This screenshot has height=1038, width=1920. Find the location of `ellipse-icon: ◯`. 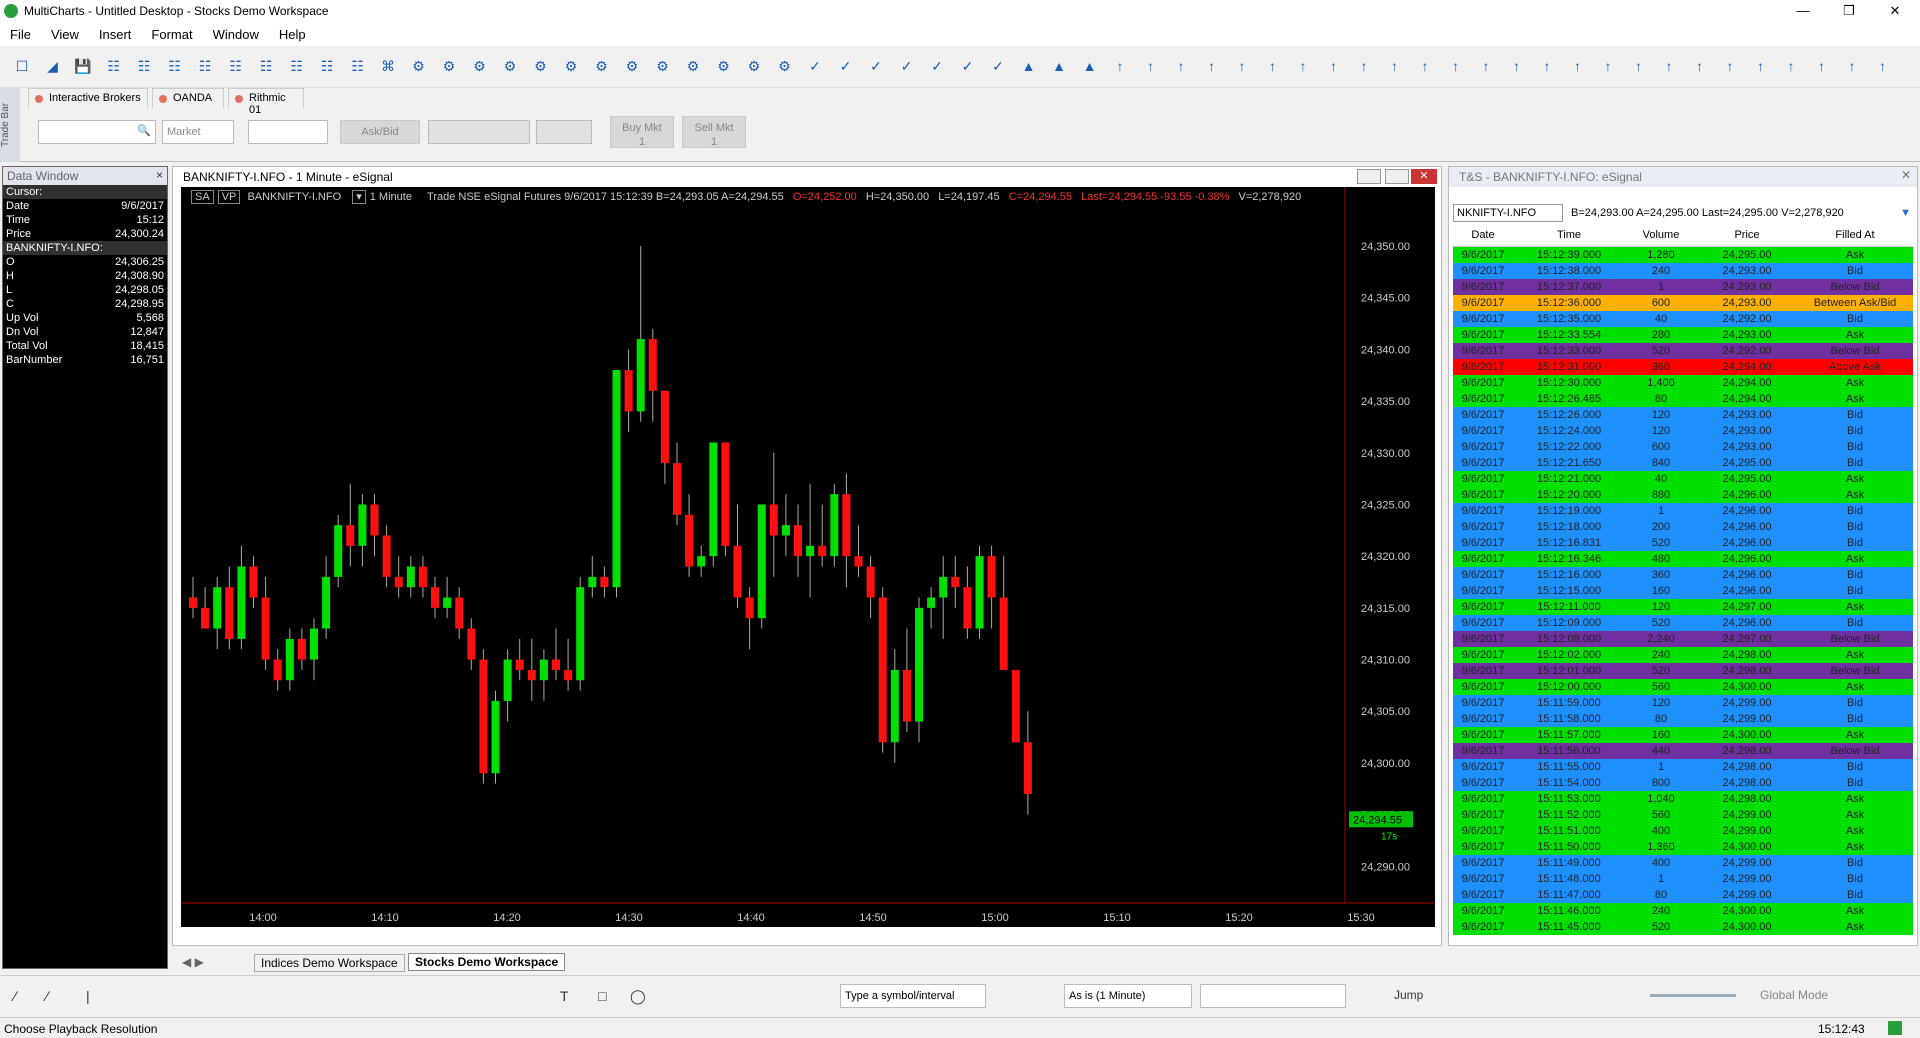

ellipse-icon: ◯ is located at coordinates (638, 996).